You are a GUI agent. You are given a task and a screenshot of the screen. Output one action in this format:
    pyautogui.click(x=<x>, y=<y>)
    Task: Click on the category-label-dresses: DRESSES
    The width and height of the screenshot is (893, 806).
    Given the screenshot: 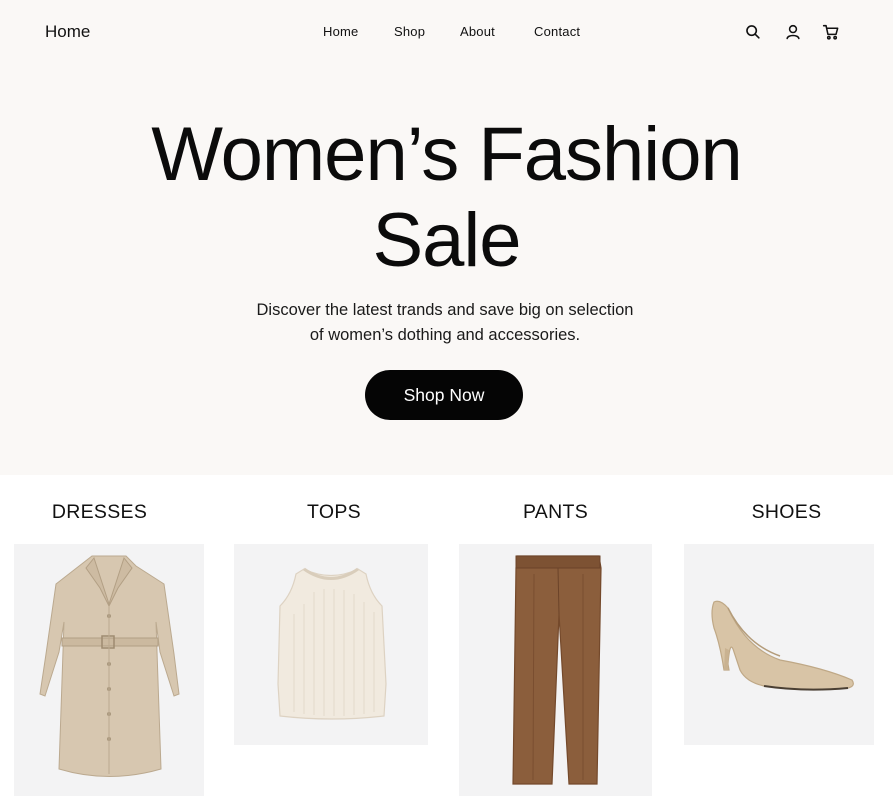 What is the action you would take?
    pyautogui.click(x=99, y=512)
    